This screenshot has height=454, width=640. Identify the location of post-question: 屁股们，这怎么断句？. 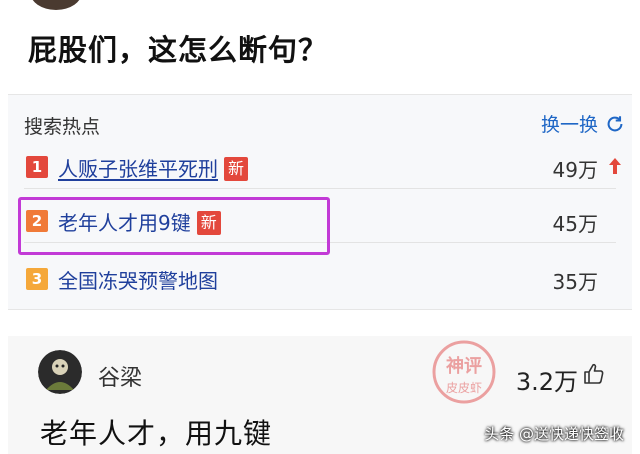
(178, 50).